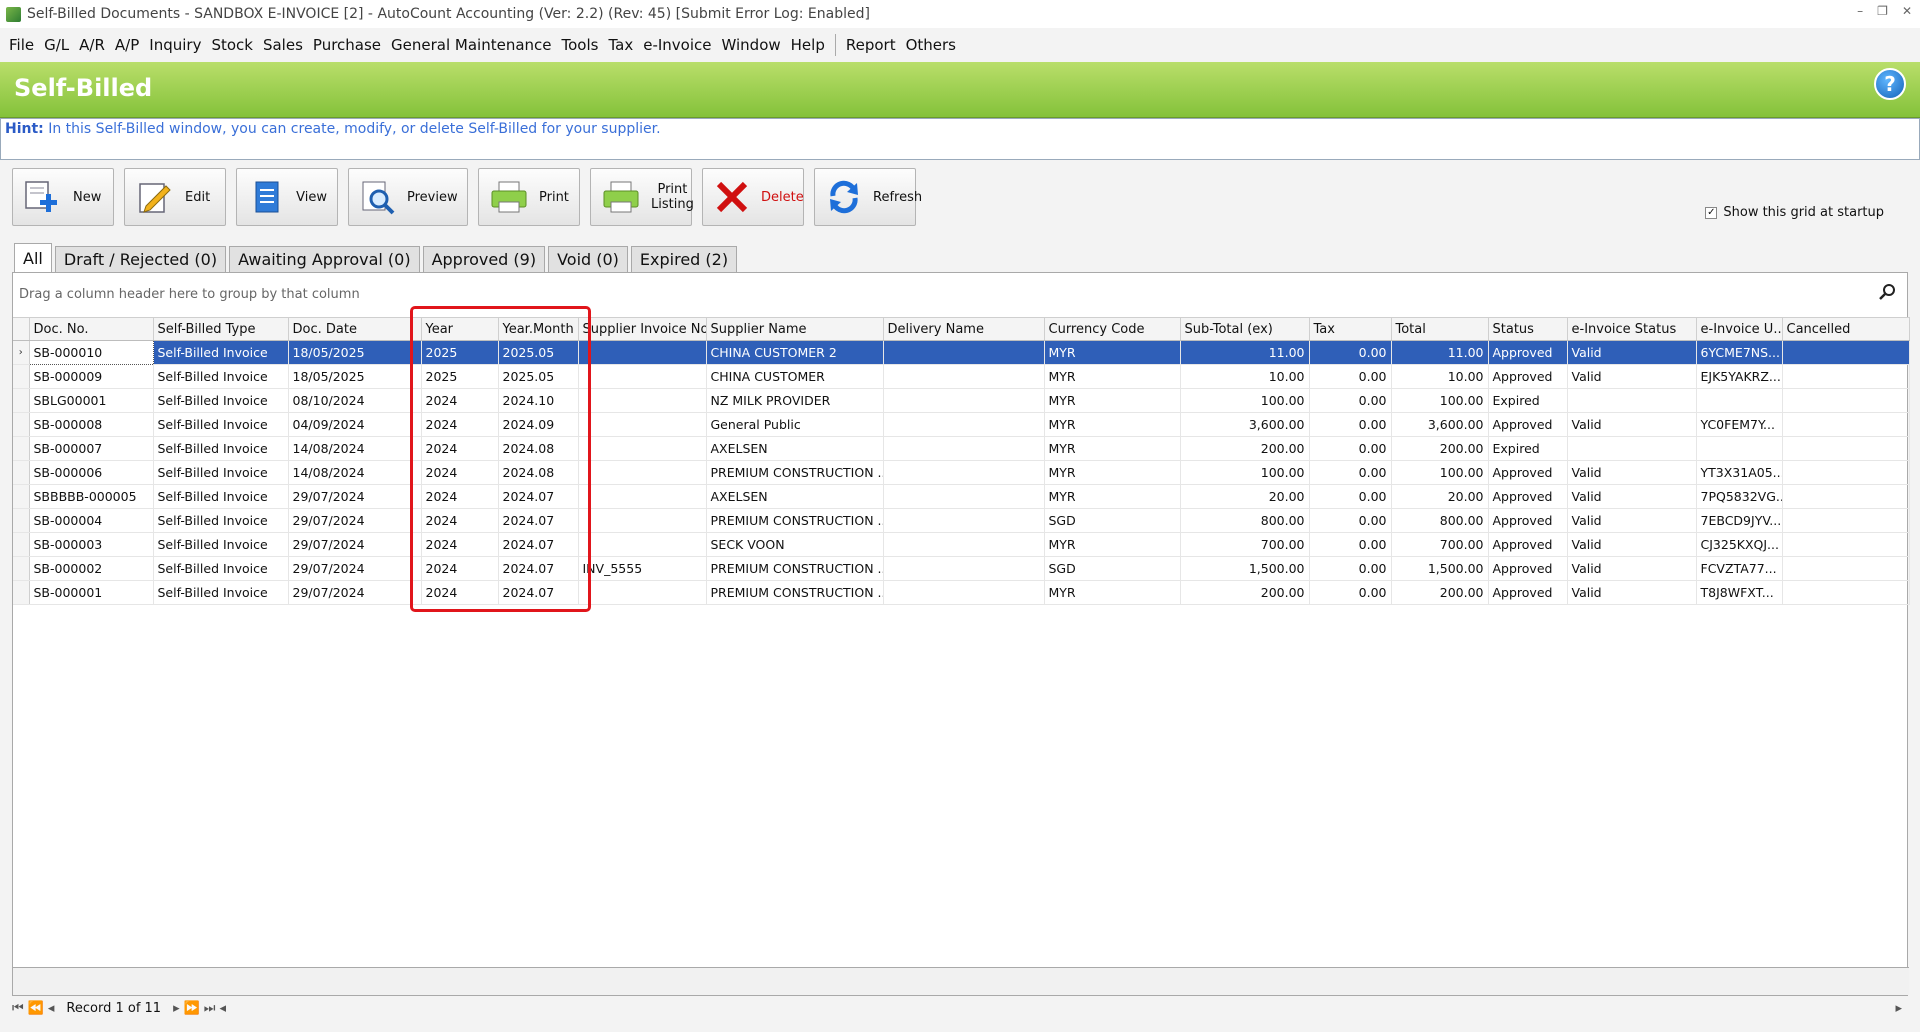 This screenshot has height=1032, width=1920. What do you see at coordinates (1245, 352) in the screenshot?
I see `table-cell: 11.00` at bounding box center [1245, 352].